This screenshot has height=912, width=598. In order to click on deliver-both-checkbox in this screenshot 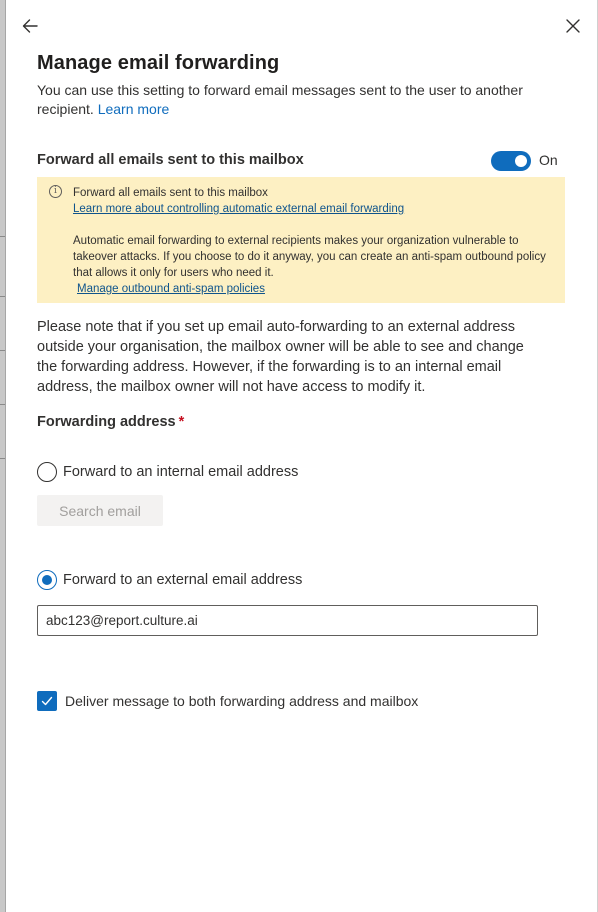, I will do `click(47, 701)`.